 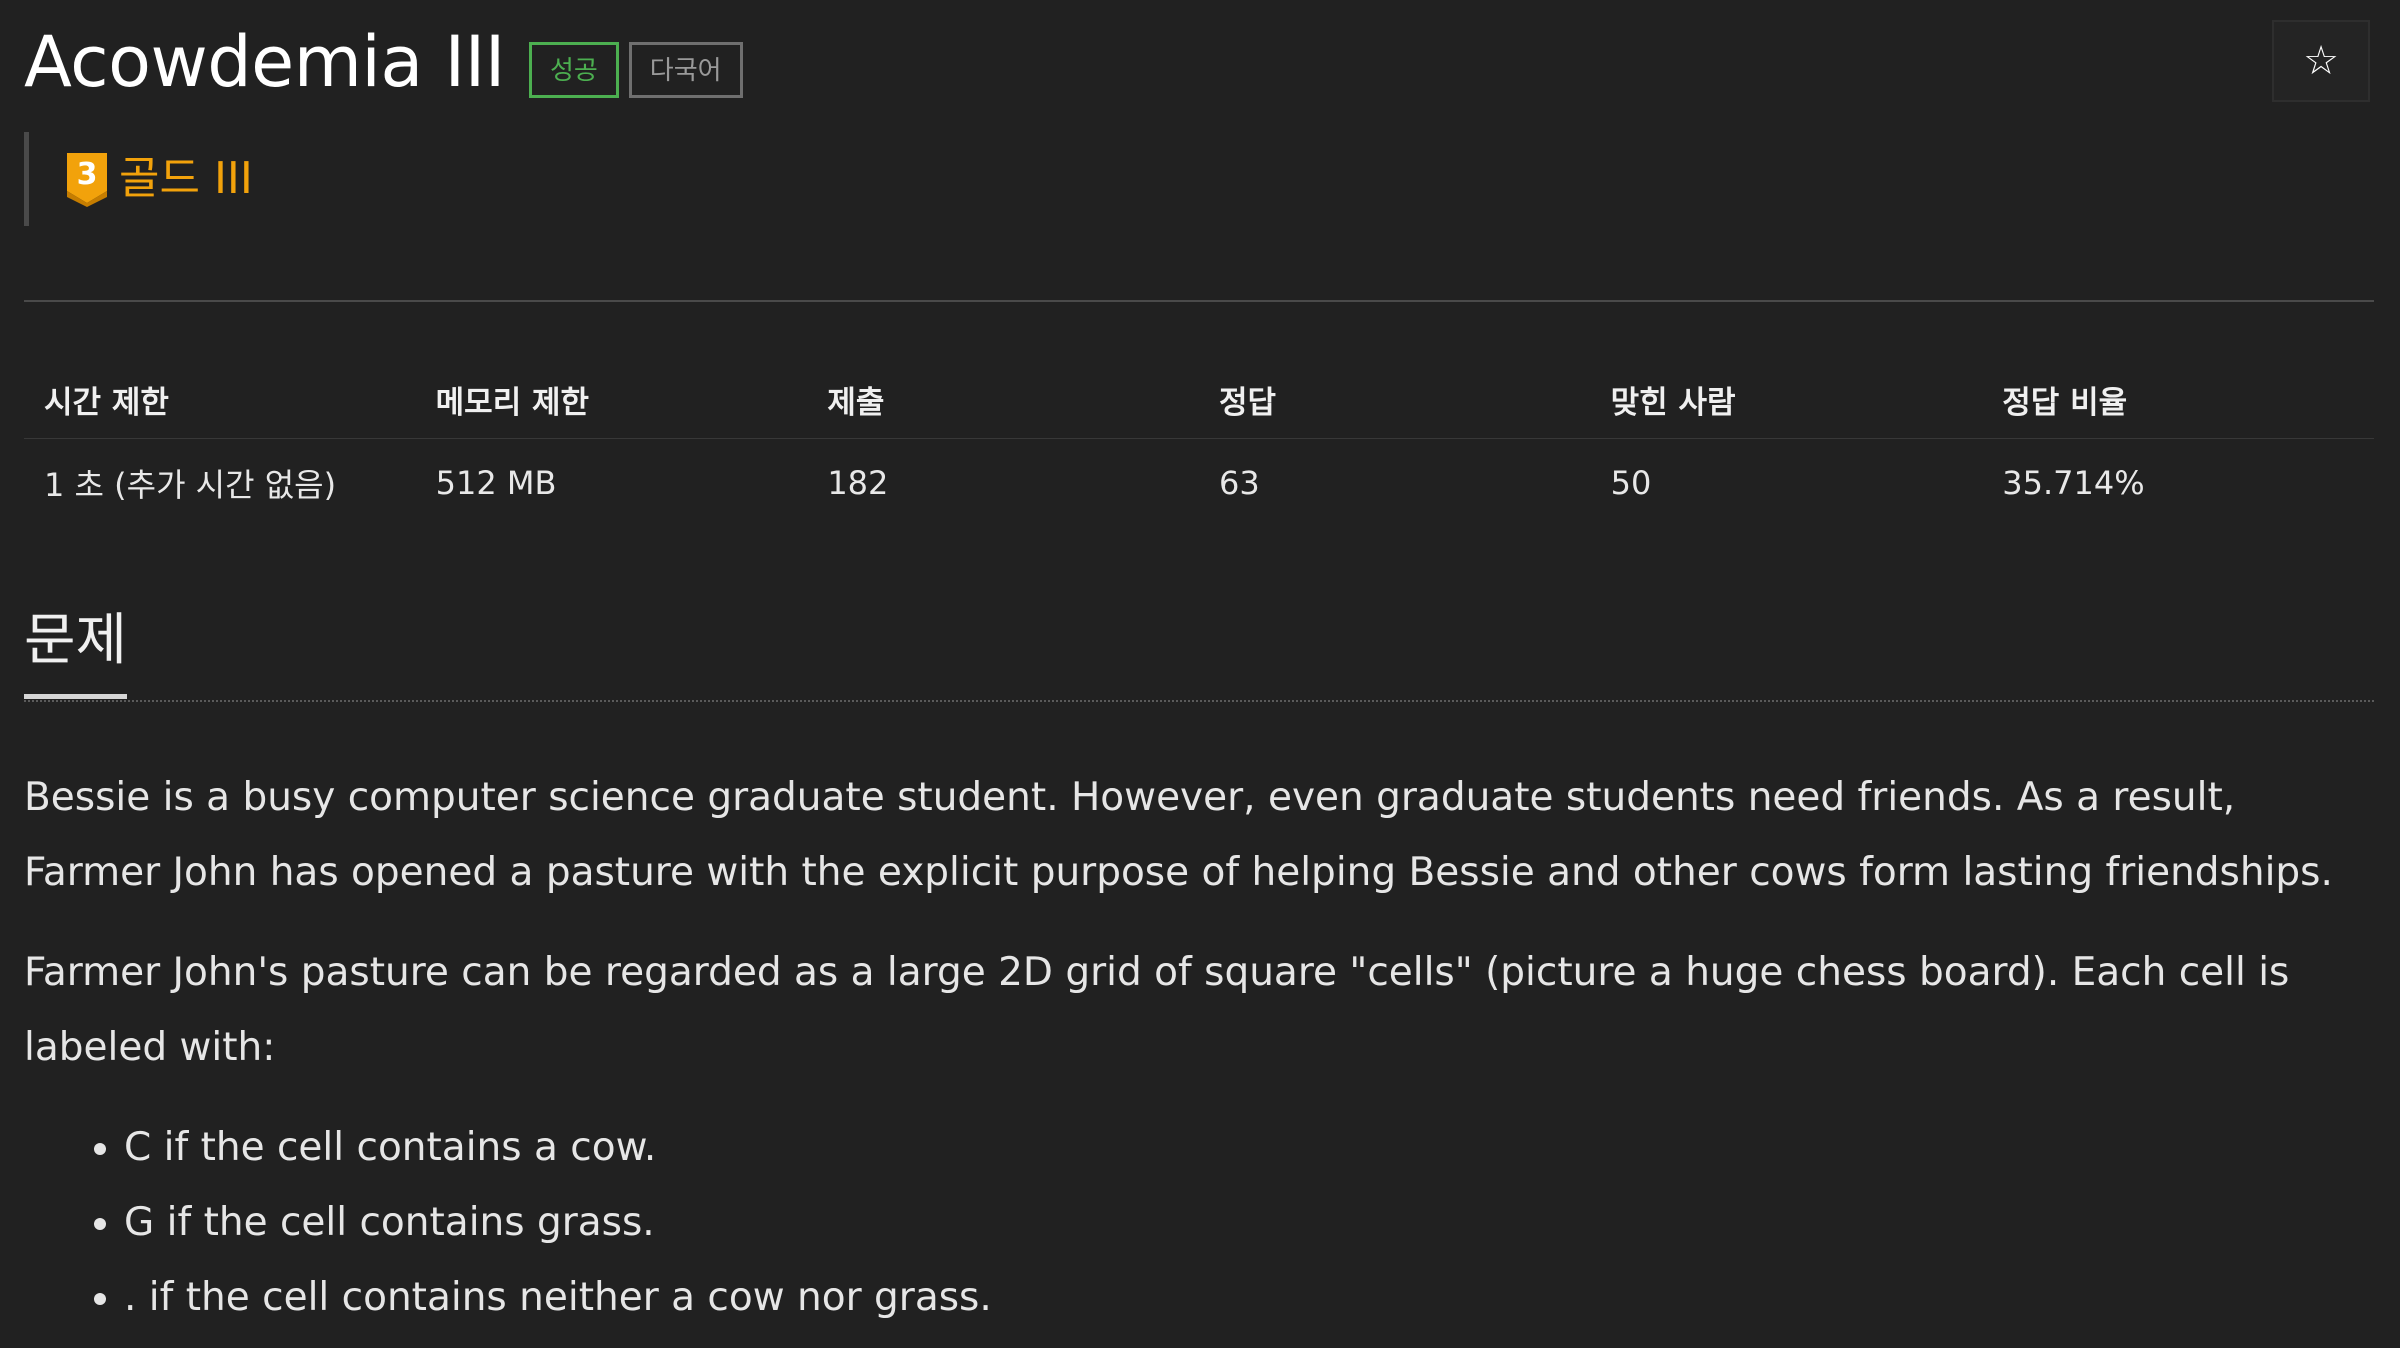 I want to click on problem-title: Acowdemia III, so click(x=264, y=62).